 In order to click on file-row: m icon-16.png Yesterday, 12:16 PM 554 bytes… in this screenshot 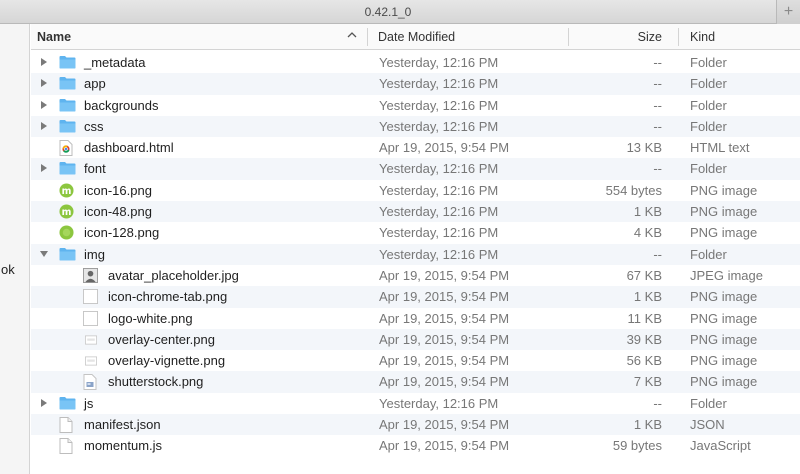, I will do `click(415, 190)`.